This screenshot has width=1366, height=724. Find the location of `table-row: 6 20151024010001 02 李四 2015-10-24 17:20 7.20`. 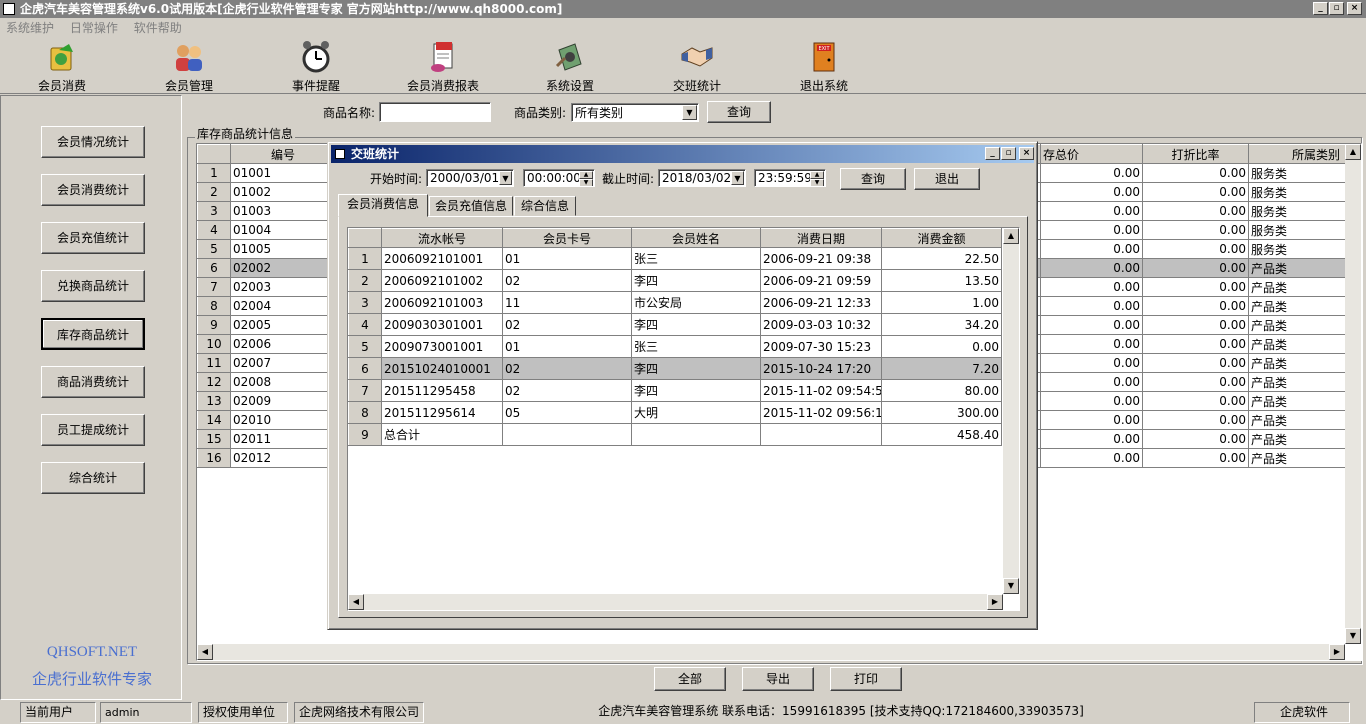

table-row: 6 20151024010001 02 李四 2015-10-24 17:20 7.20 is located at coordinates (675, 368).